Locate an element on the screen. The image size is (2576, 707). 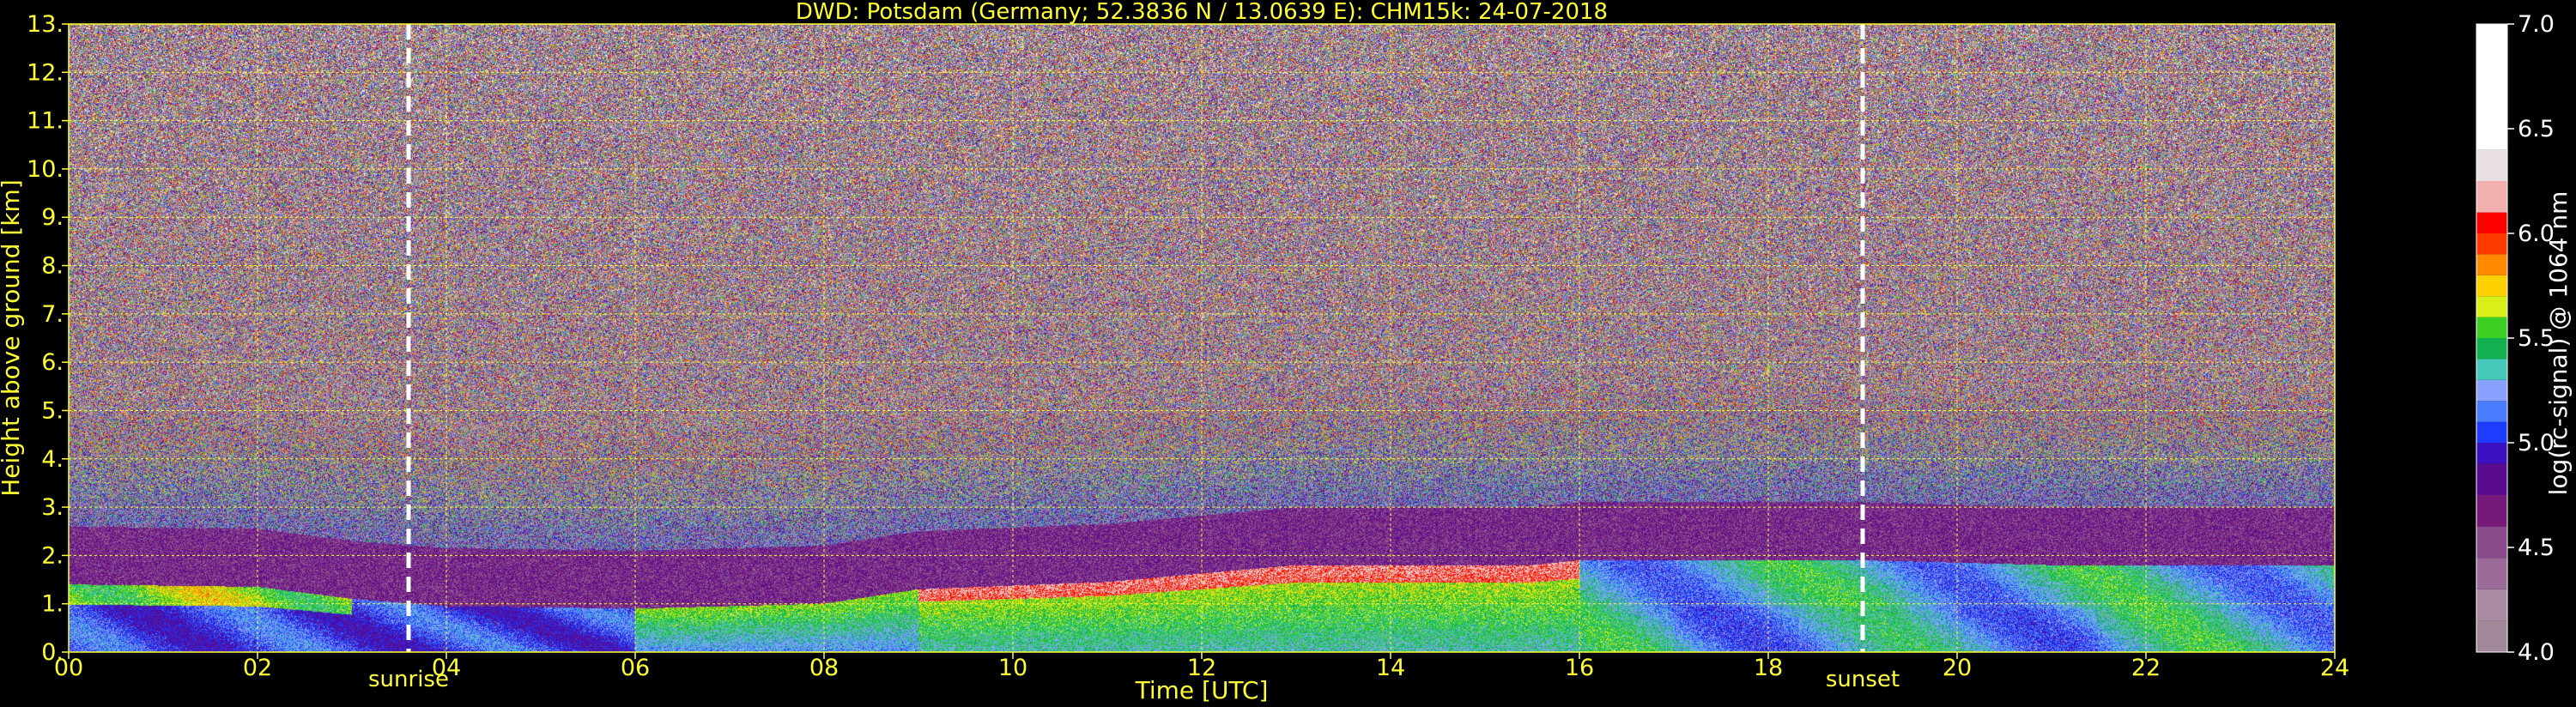
x-tick-label: 20 is located at coordinates (1957, 668).